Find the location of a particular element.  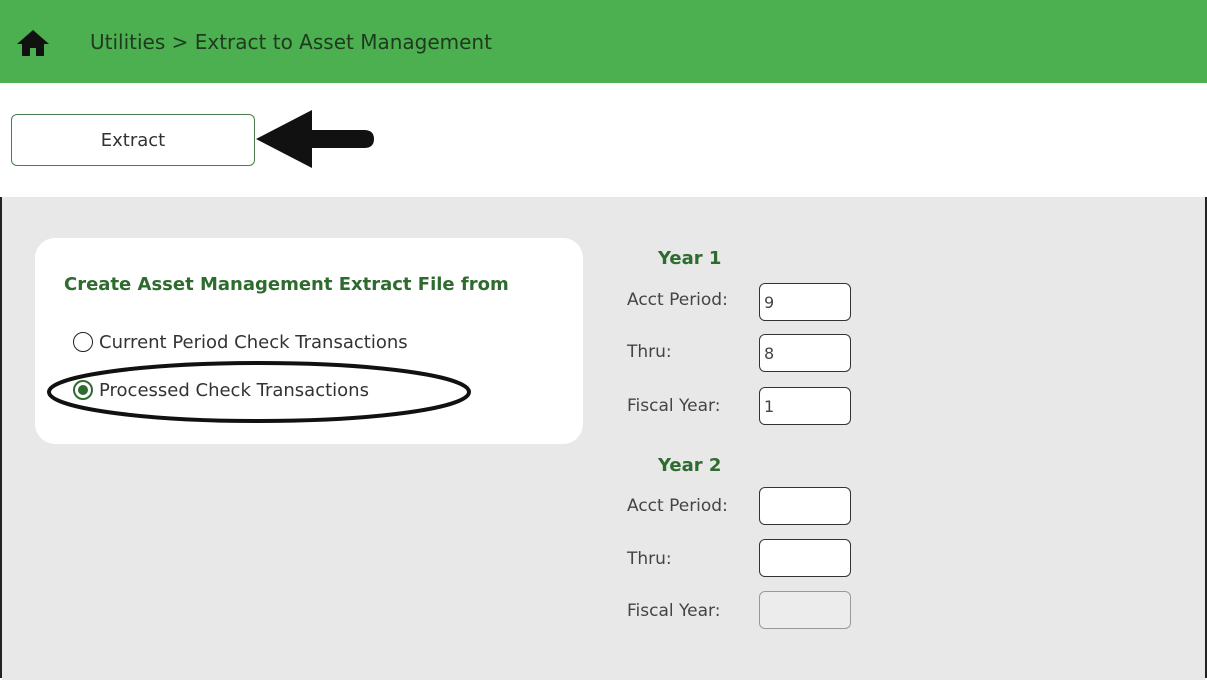

extract-button: Extract is located at coordinates (133, 140).